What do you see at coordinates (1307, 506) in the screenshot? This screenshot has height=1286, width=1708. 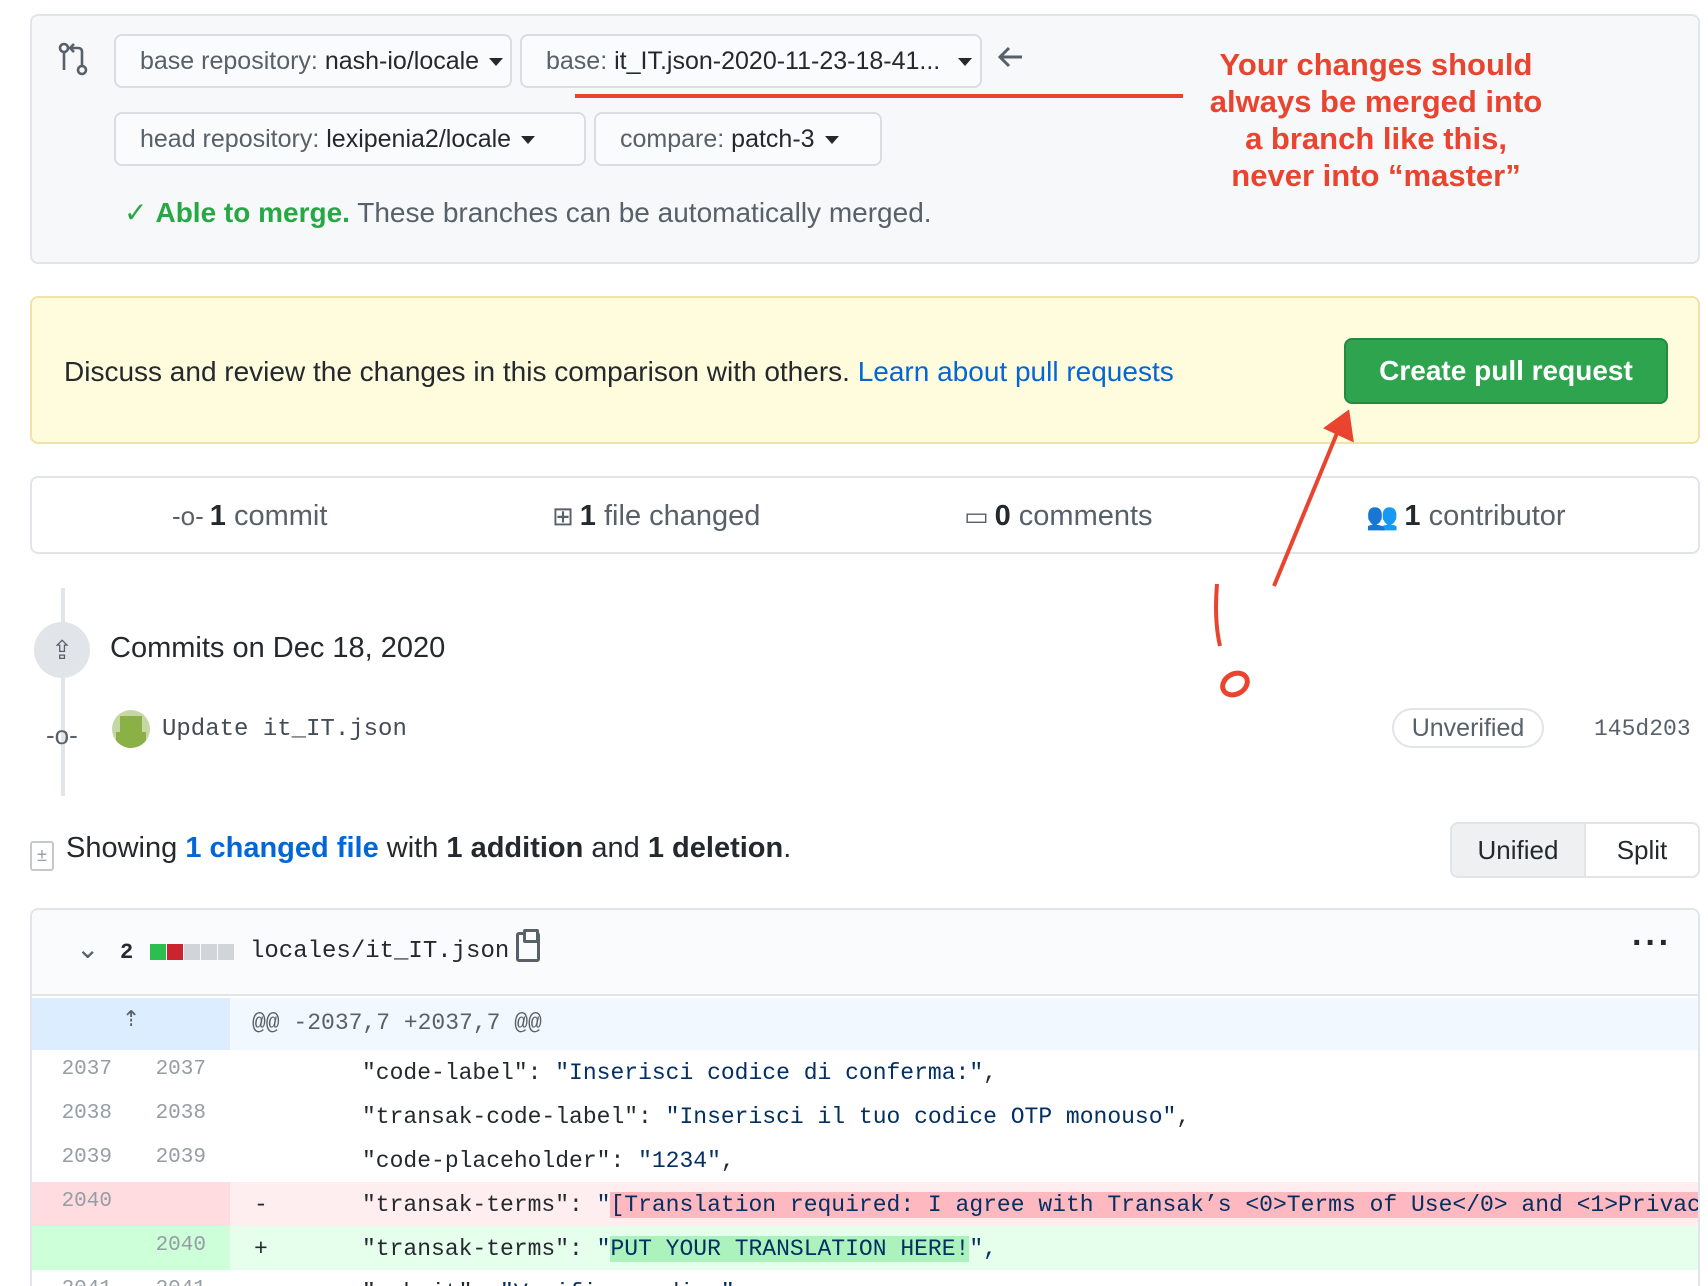 I see `annotation-arrow-line` at bounding box center [1307, 506].